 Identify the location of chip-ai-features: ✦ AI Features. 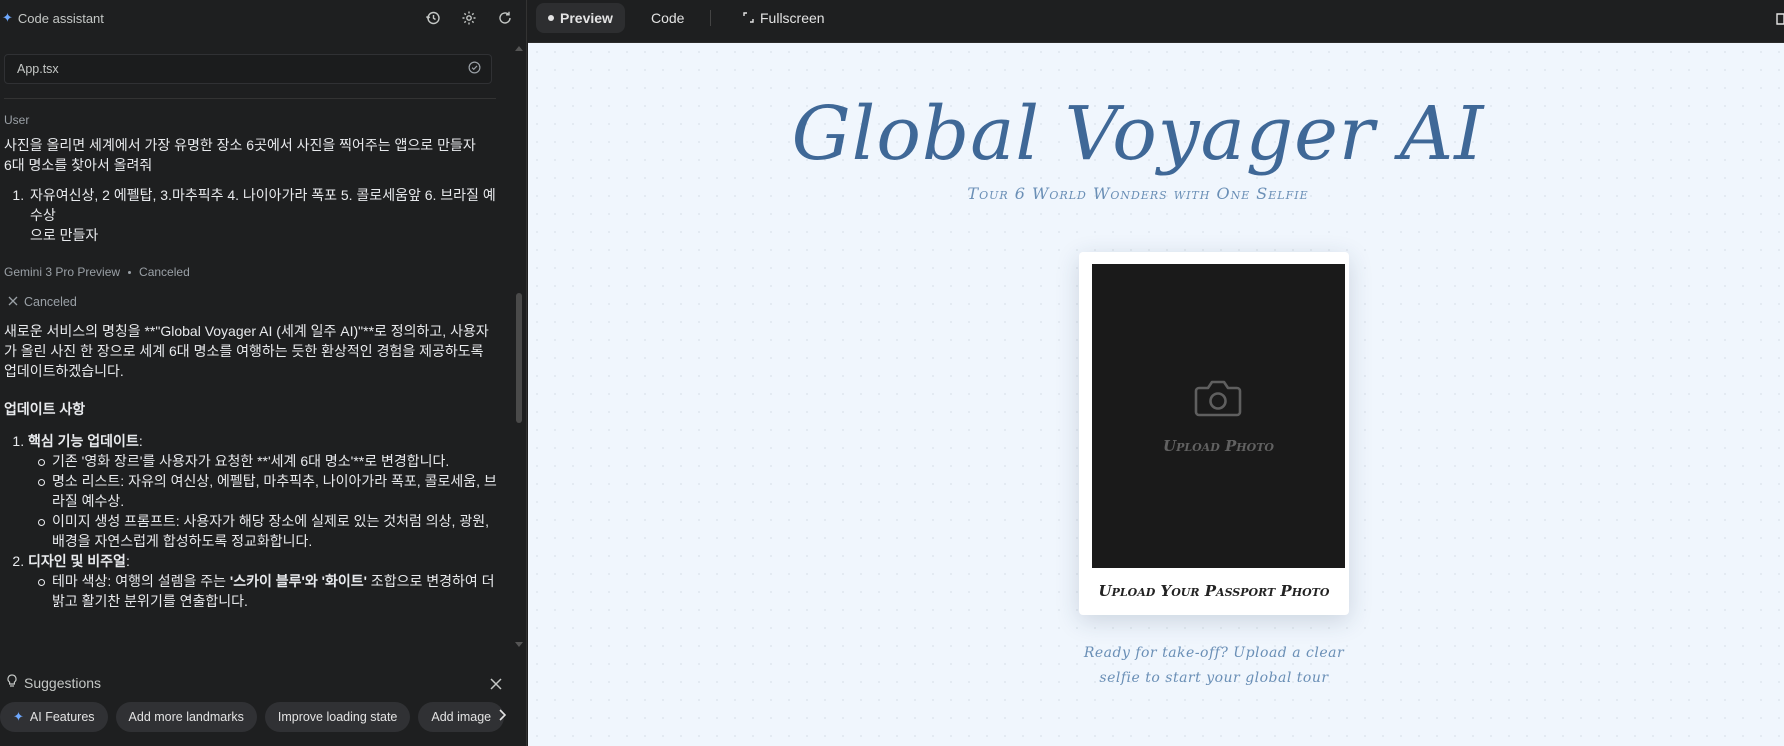
(54, 717).